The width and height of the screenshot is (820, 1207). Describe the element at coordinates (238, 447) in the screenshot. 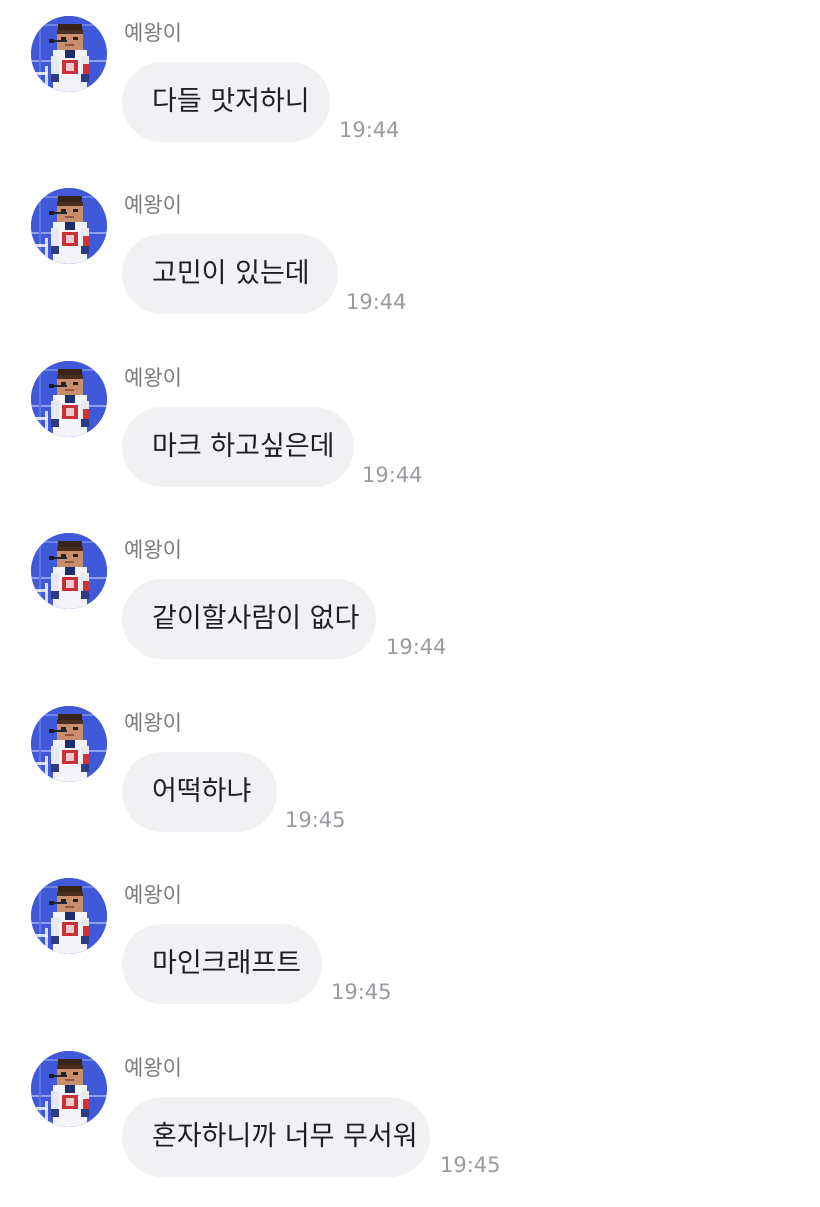

I see `message-bubble: 마크 하고싶은데` at that location.